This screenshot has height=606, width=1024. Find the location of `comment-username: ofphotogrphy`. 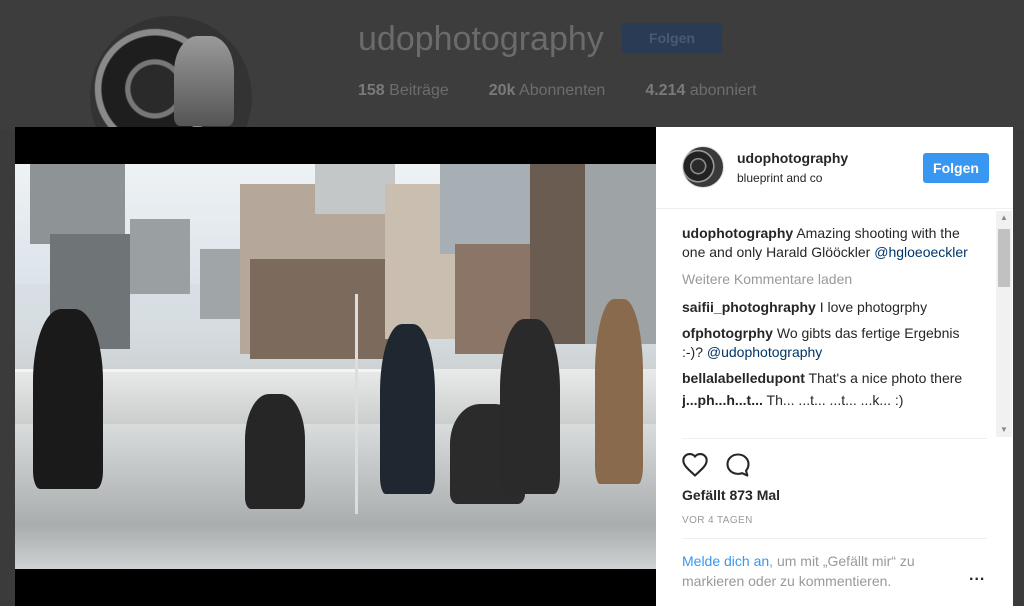

comment-username: ofphotogrphy is located at coordinates (727, 333).